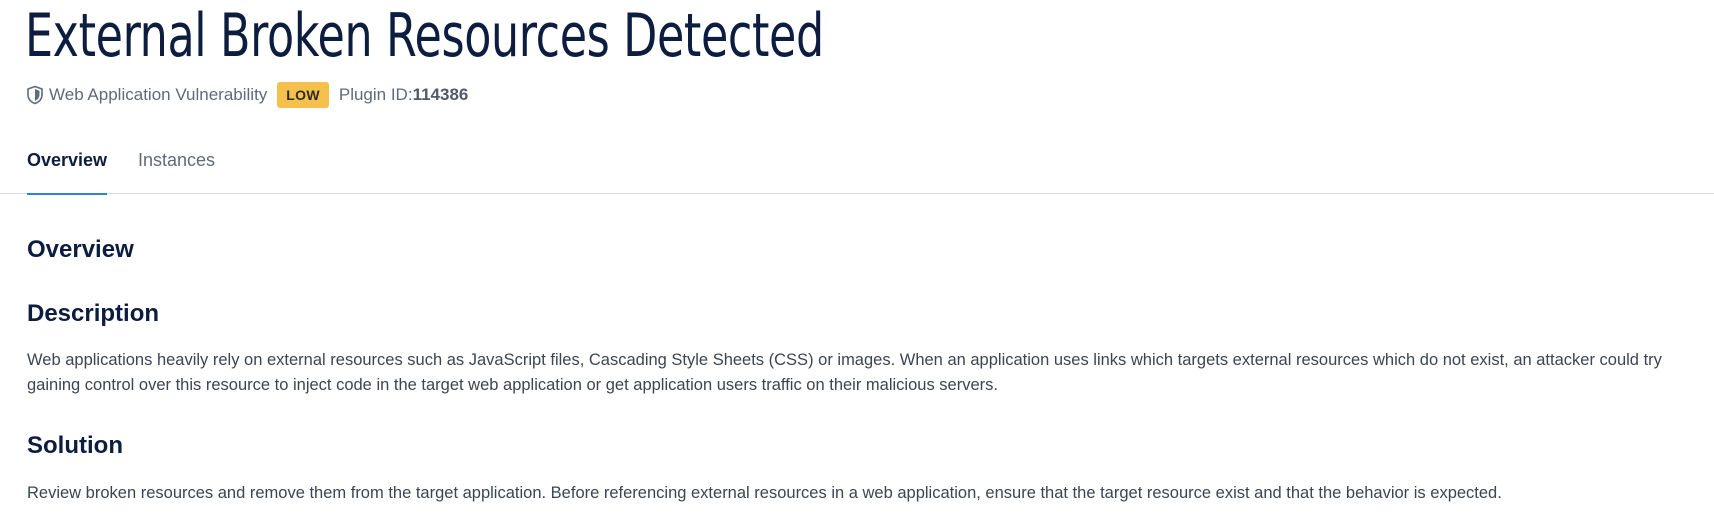 The height and width of the screenshot is (526, 1714). What do you see at coordinates (80, 249) in the screenshot?
I see `overview-heading: Overview` at bounding box center [80, 249].